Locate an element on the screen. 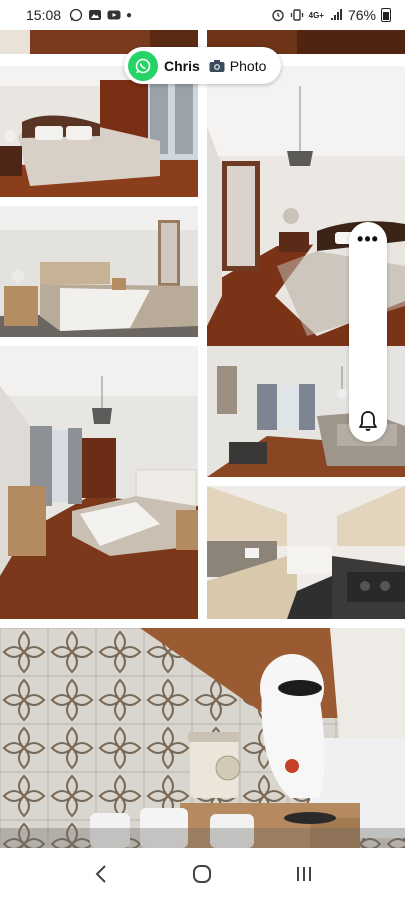 This screenshot has height=900, width=405. chat-contact-name: Chris is located at coordinates (182, 65).